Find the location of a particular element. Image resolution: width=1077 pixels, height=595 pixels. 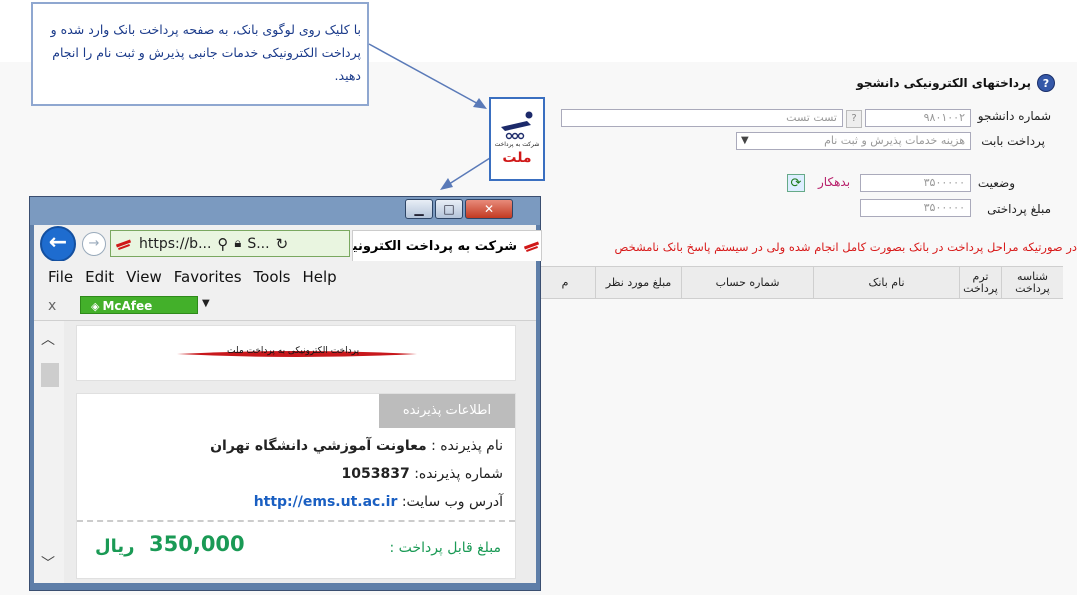

payment-for-select: هزینه خدمات پذیرش و ثبت نام ▼ is located at coordinates (853, 141).